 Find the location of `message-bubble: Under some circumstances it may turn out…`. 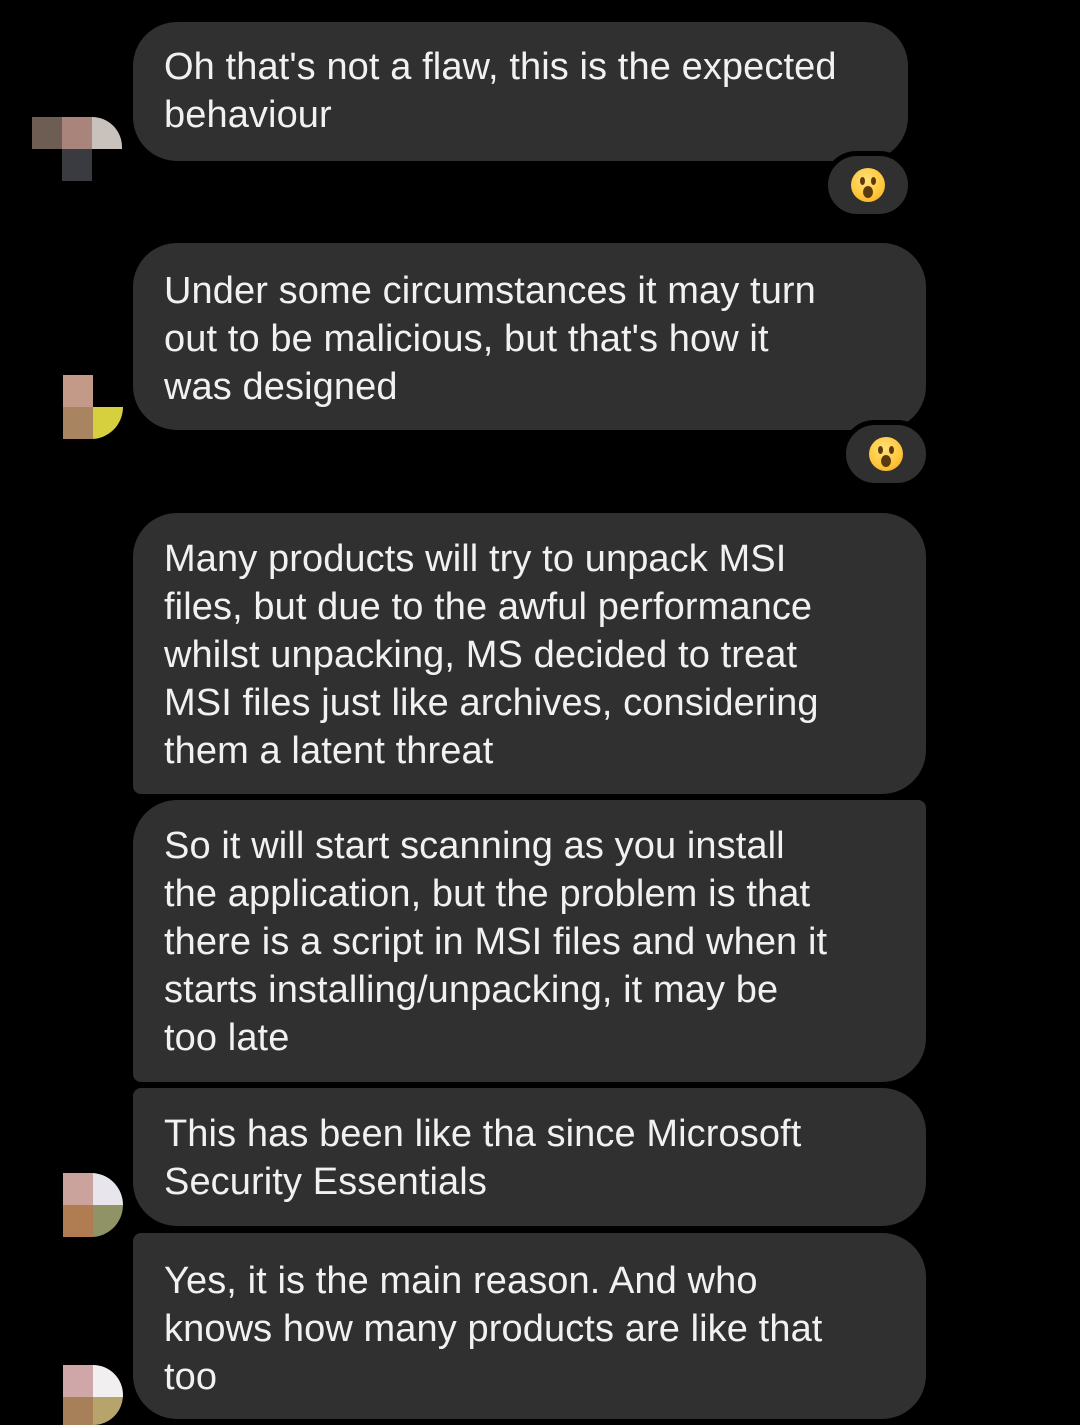

message-bubble: Under some circumstances it may turn out… is located at coordinates (529, 336).